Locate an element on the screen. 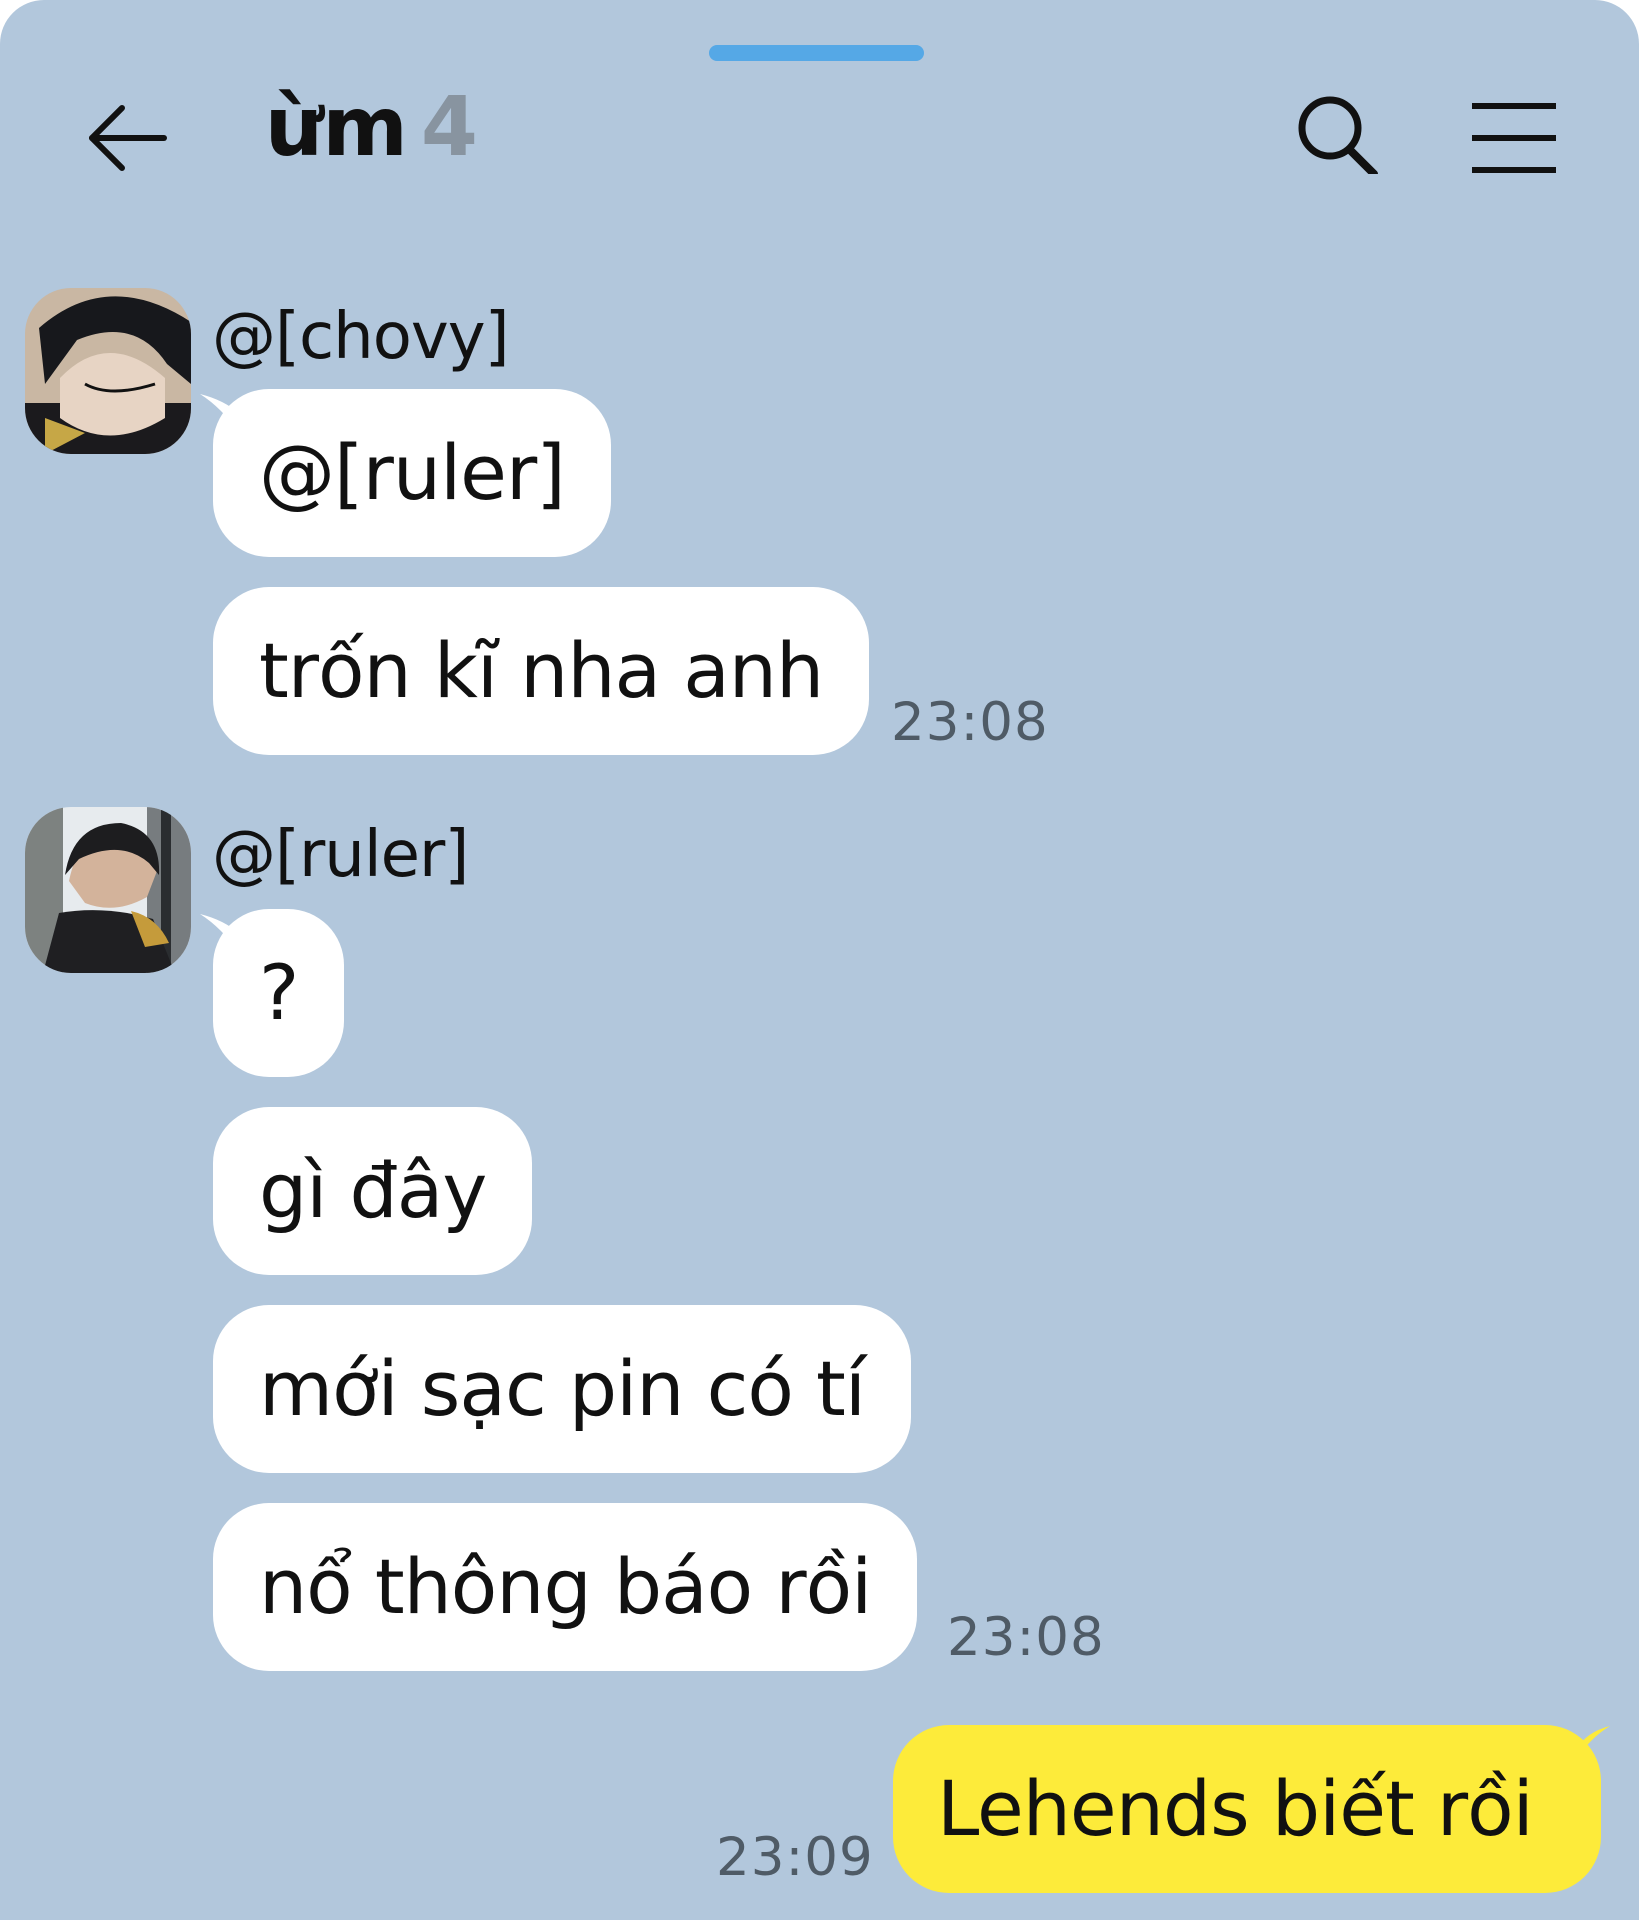 This screenshot has width=1639, height=1920. message-bubble: nổ thông báo rồi is located at coordinates (565, 1587).